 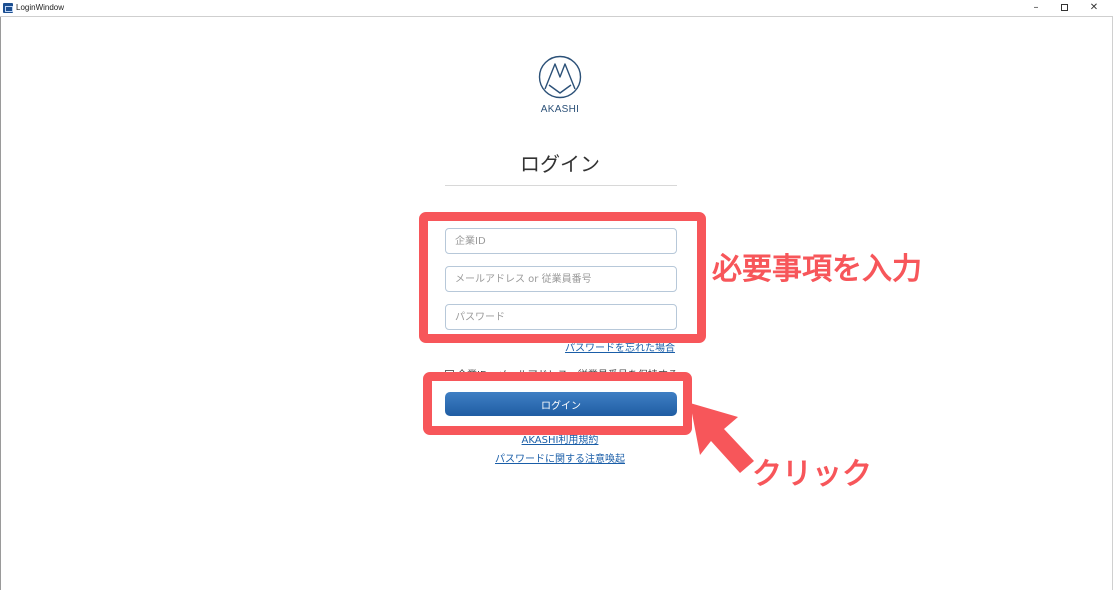 I want to click on input-highlight-box, so click(x=562, y=277).